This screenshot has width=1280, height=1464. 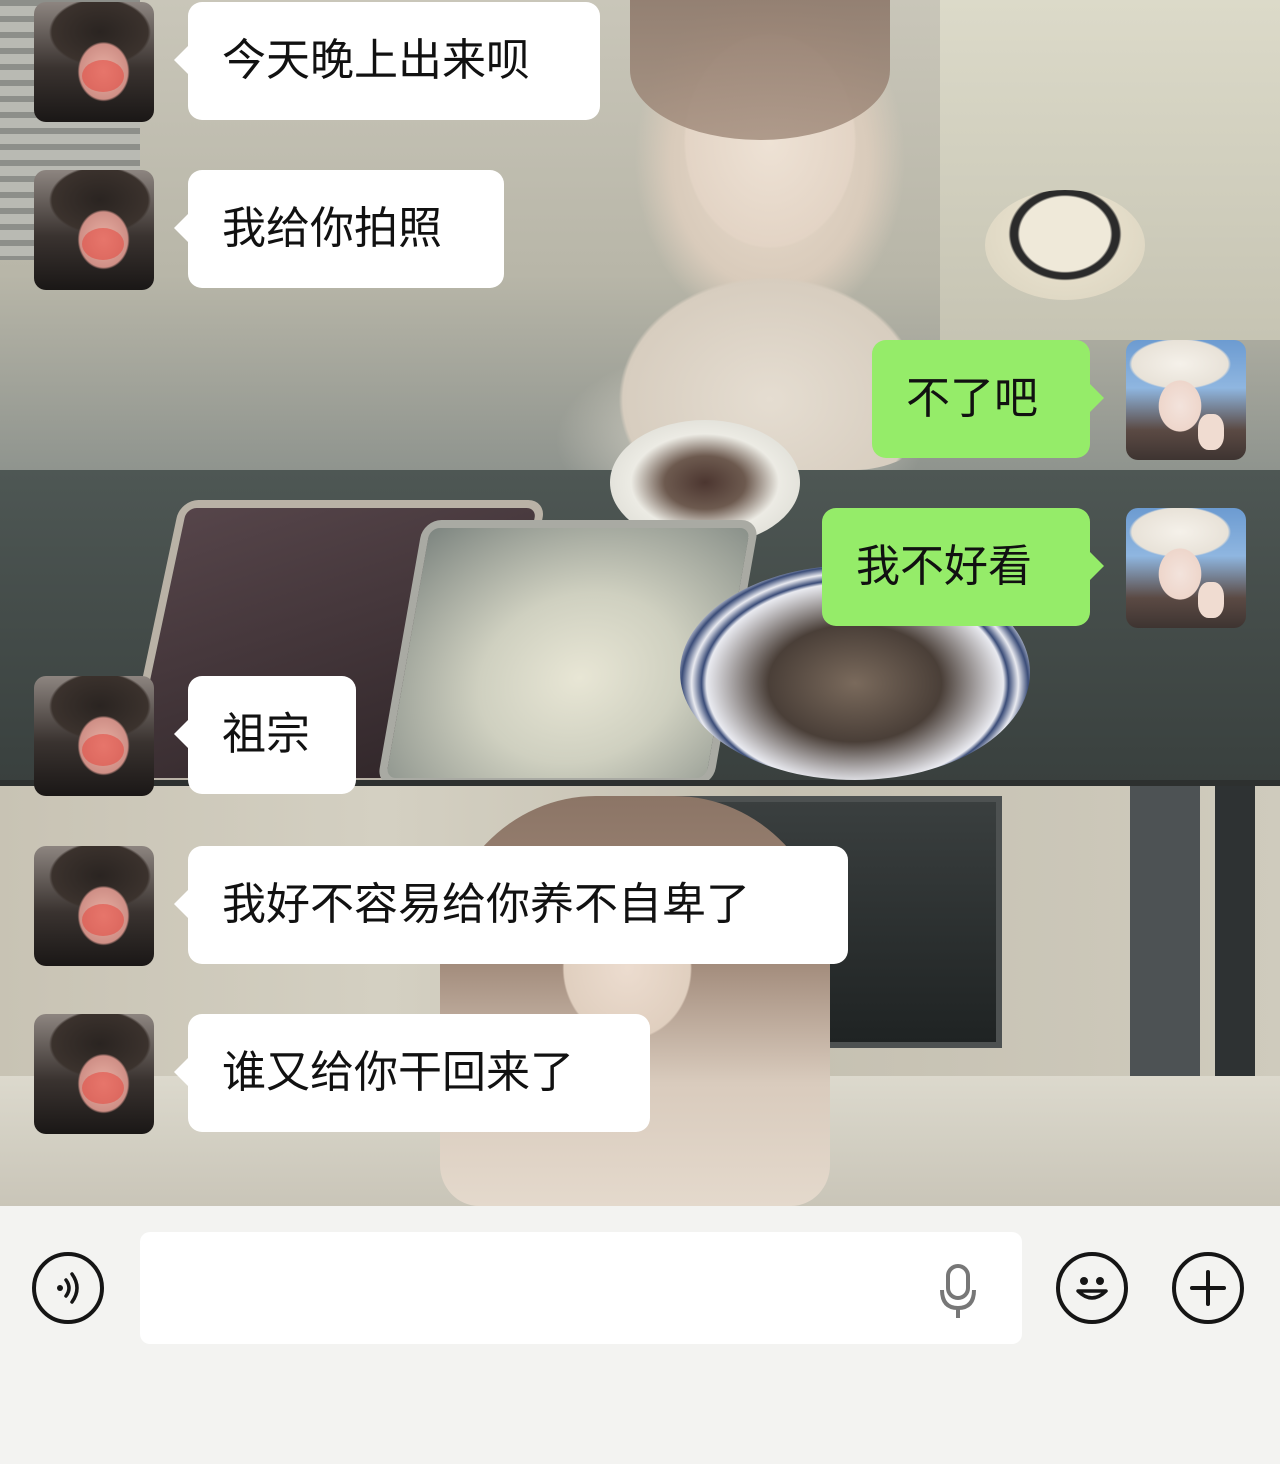 I want to click on message-bubble: 祖宗, so click(x=265, y=735).